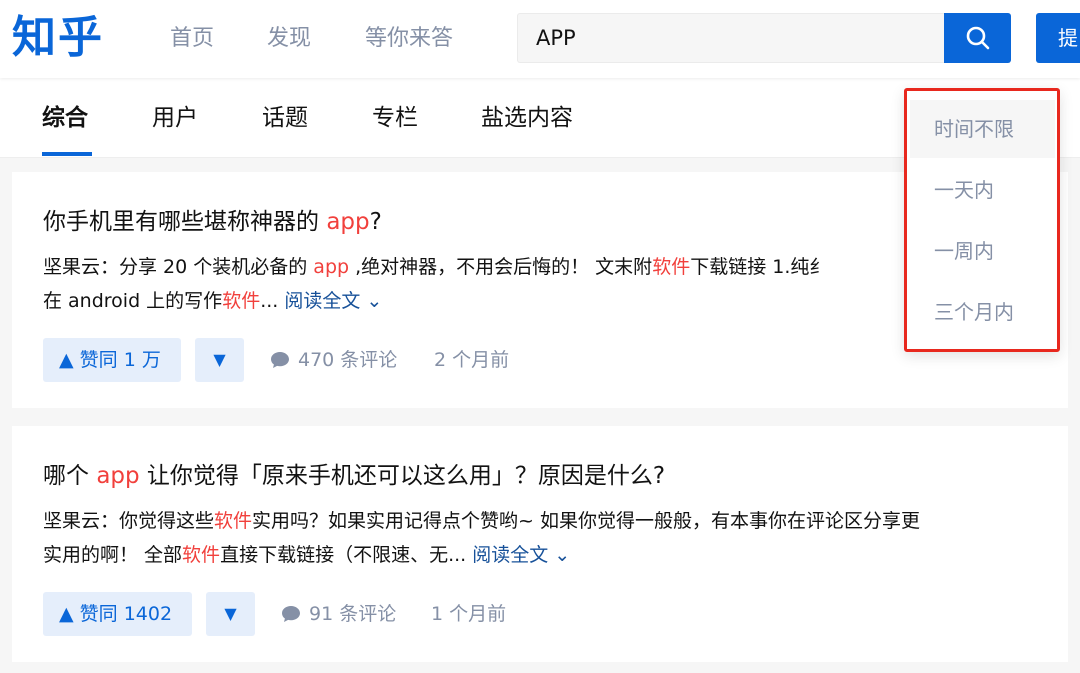  Describe the element at coordinates (307, 555) in the screenshot. I see `result-excerpt-line: 实用的啊！ 全部软件直接下载链接（不限速、无... 阅读全文 ⌄` at that location.